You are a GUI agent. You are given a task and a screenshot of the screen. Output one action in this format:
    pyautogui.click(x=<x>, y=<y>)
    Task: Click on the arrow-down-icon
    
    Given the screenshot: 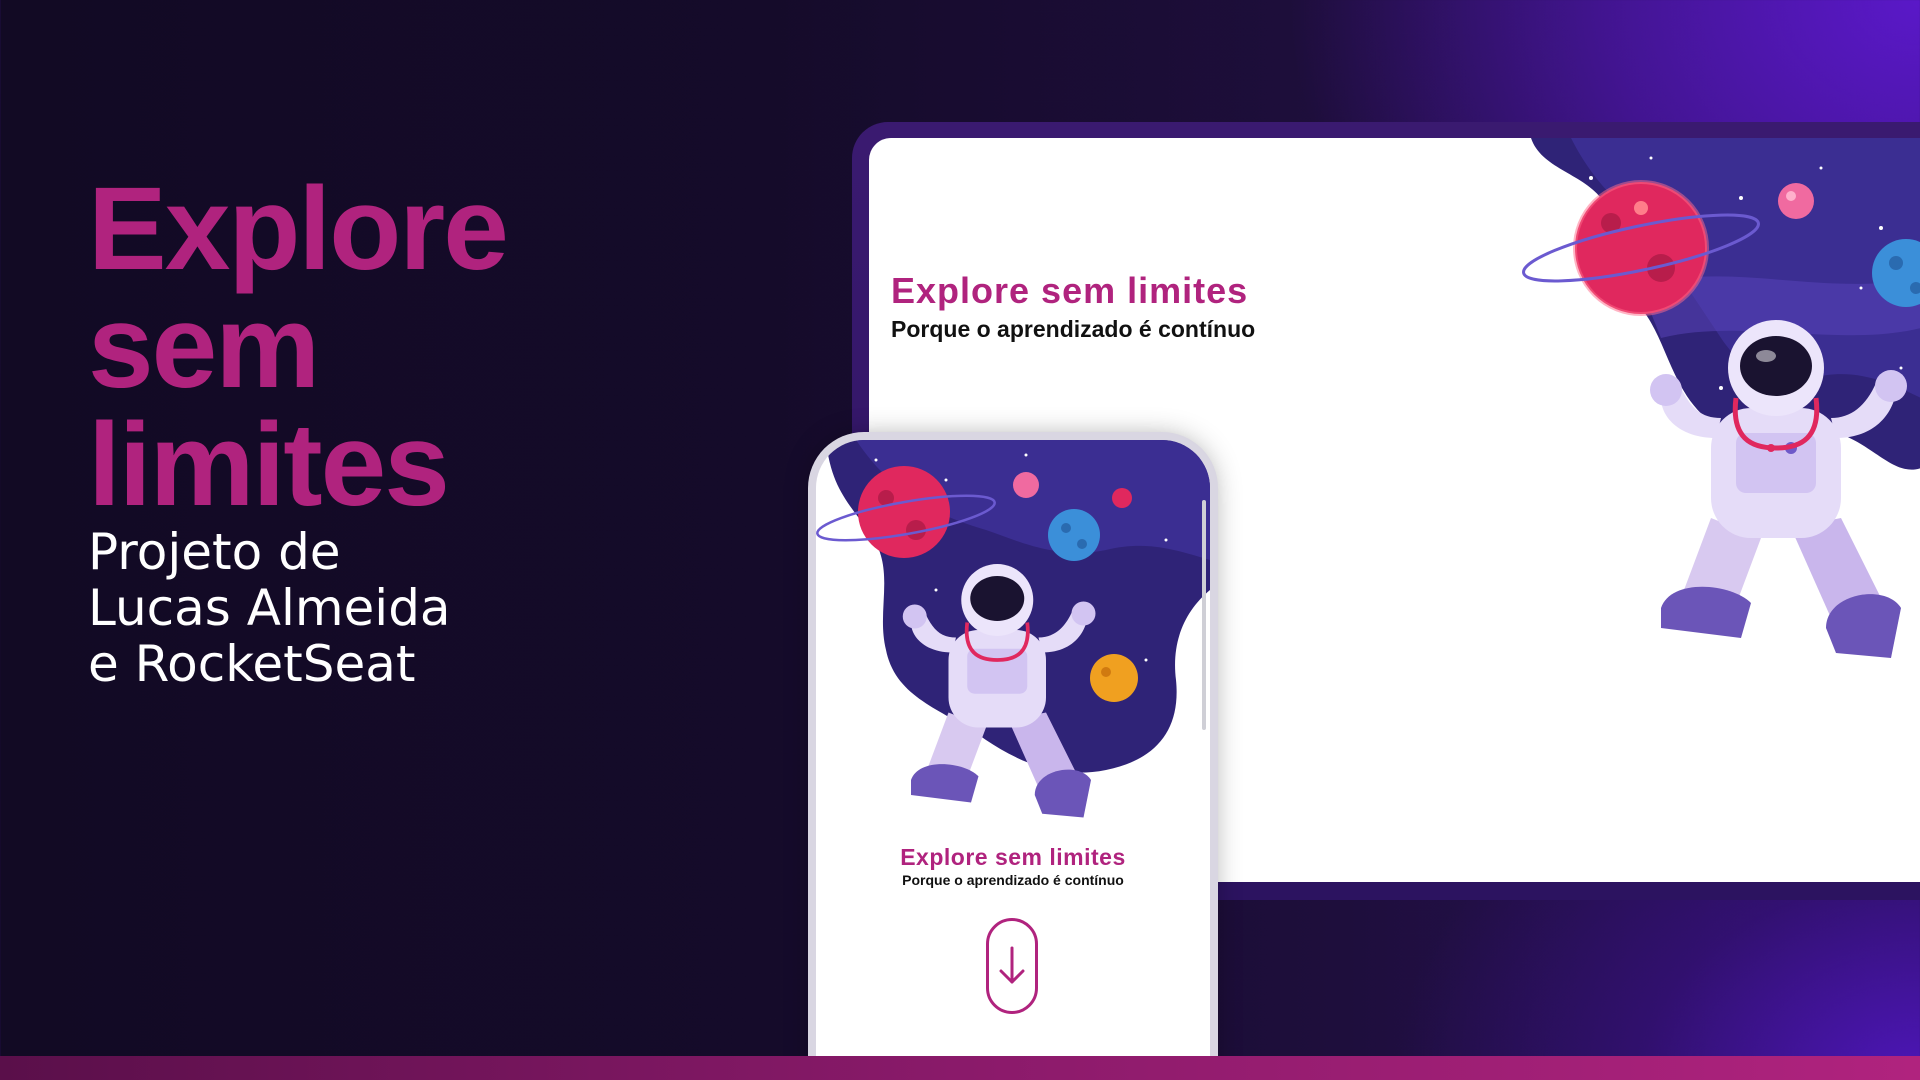 What is the action you would take?
    pyautogui.click(x=1012, y=965)
    